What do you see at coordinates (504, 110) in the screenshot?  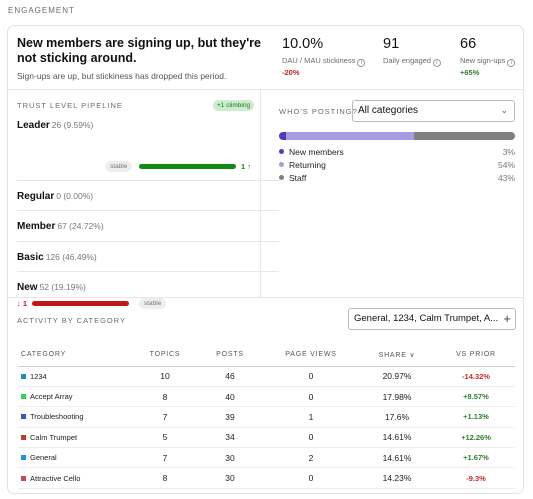 I see `chevron-down-icon: ⌄` at bounding box center [504, 110].